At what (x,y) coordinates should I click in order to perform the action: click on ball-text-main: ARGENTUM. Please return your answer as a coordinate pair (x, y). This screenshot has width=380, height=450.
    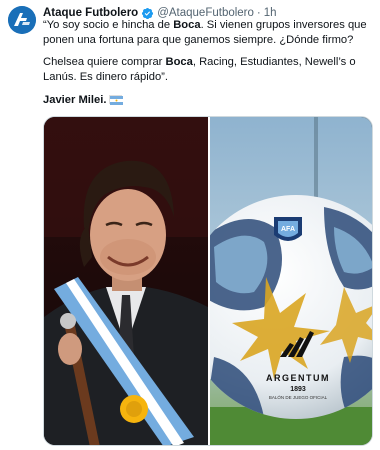
    Looking at the image, I should click on (298, 378).